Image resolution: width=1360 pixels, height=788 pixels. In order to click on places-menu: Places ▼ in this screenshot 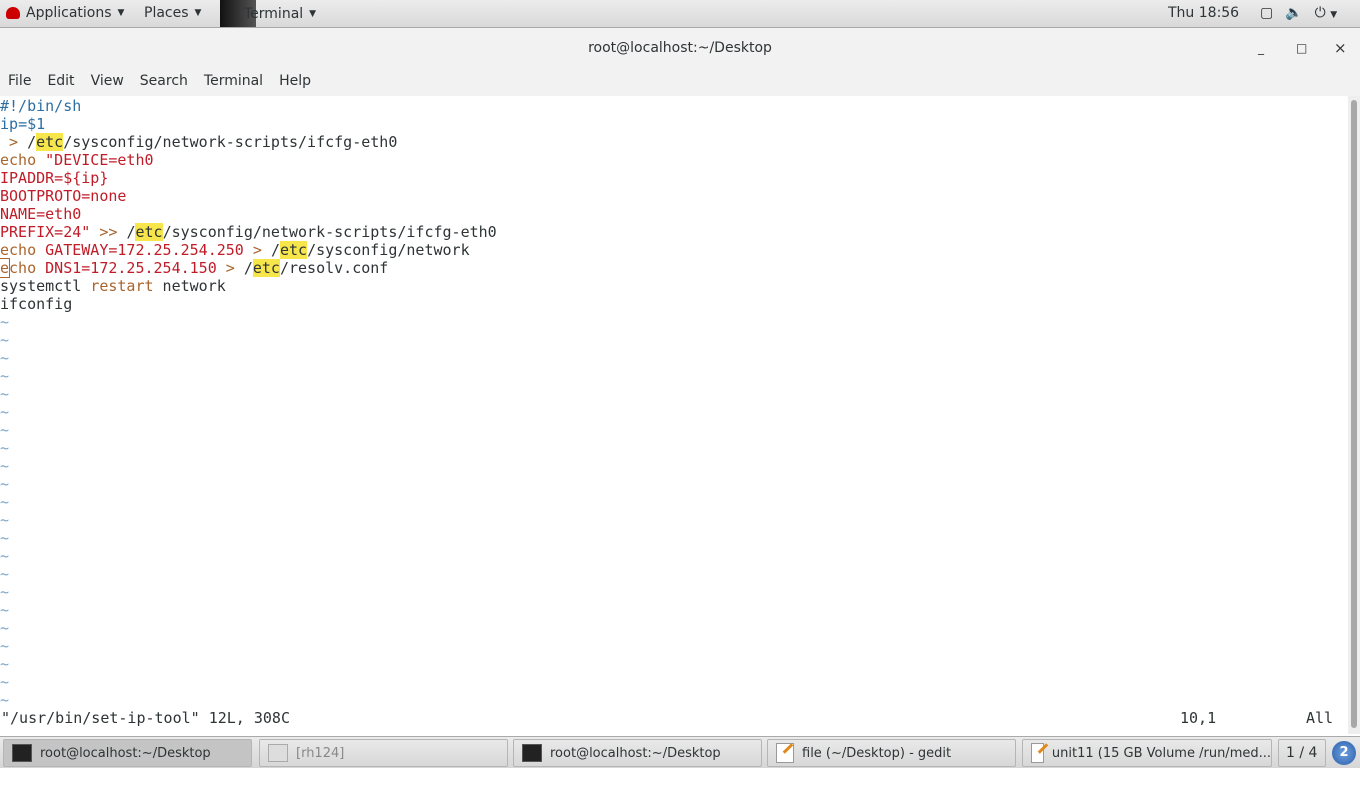, I will do `click(172, 13)`.